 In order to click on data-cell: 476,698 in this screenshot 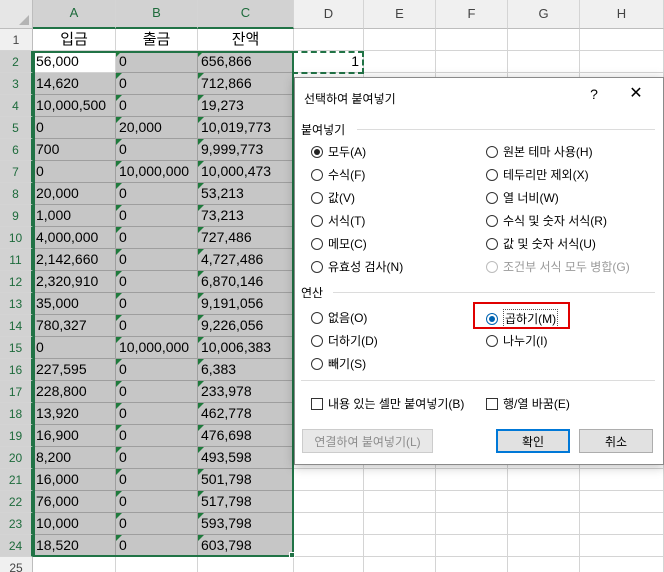, I will do `click(246, 436)`.